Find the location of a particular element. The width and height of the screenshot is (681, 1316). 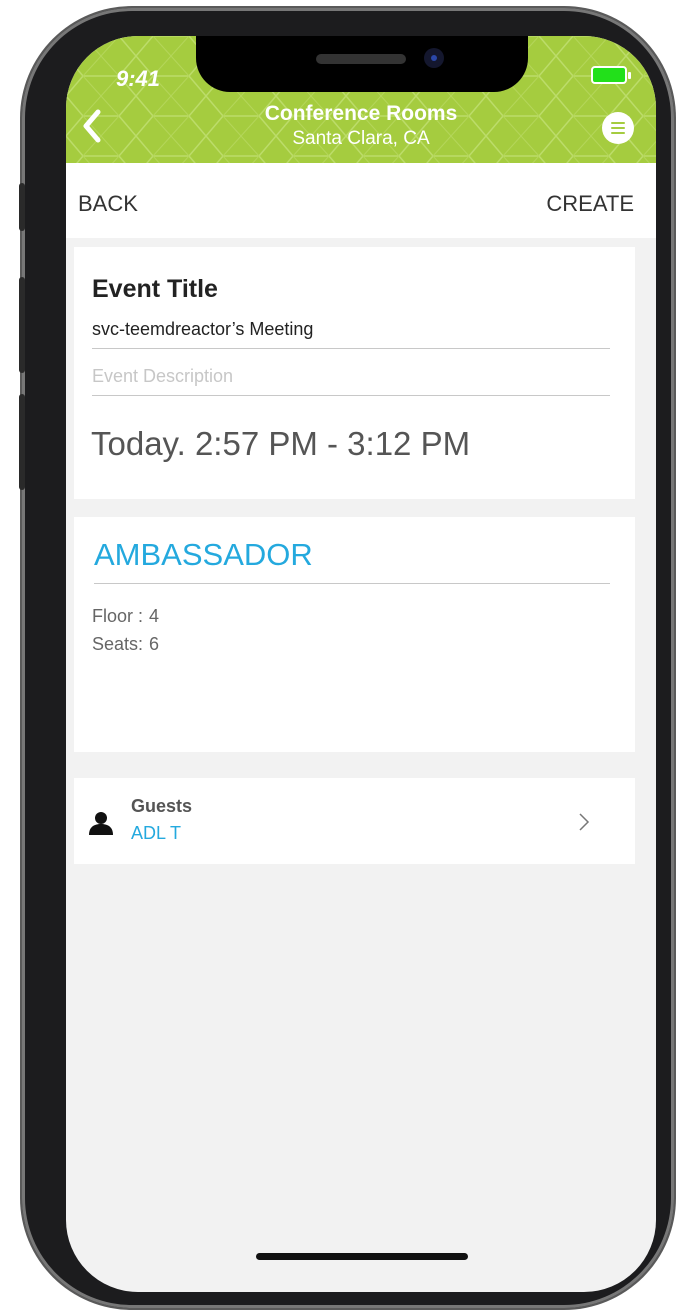

mute-switch is located at coordinates (22, 207).